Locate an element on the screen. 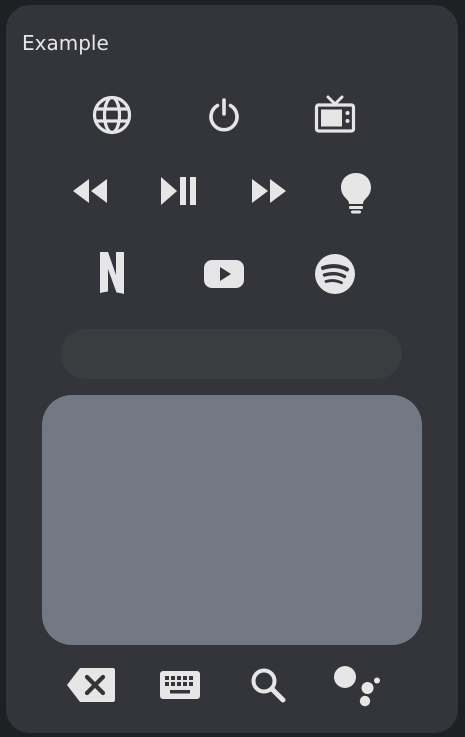 The width and height of the screenshot is (465, 737). fast-forward-icon is located at coordinates (269, 191).